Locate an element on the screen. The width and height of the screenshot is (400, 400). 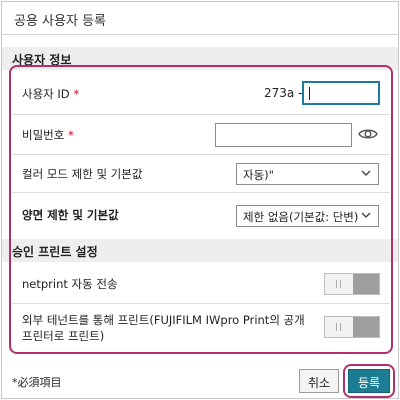
external-tenant-label-line2: 프린터로 프린트) is located at coordinates (63, 336).